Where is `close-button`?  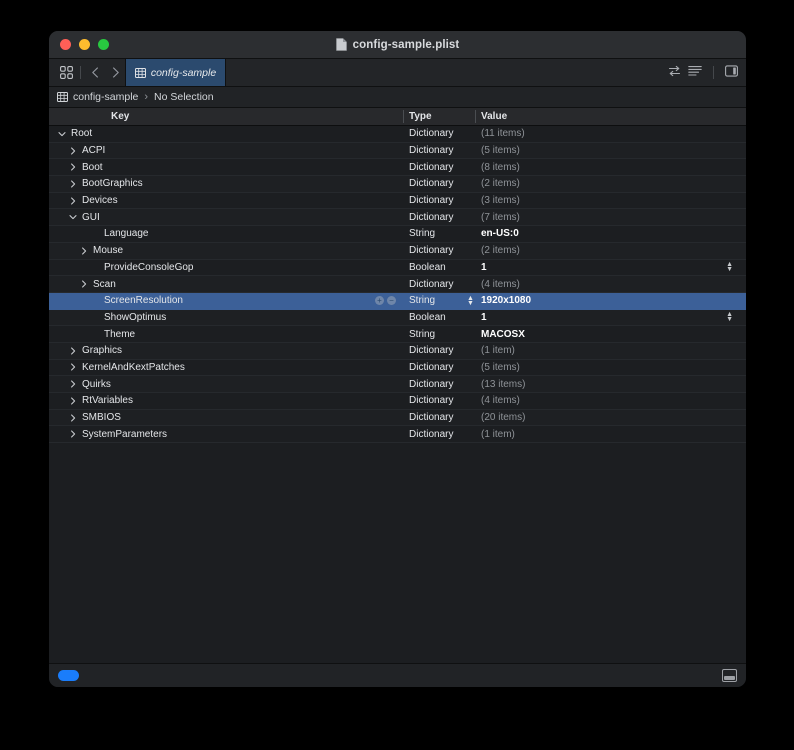 close-button is located at coordinates (65, 44).